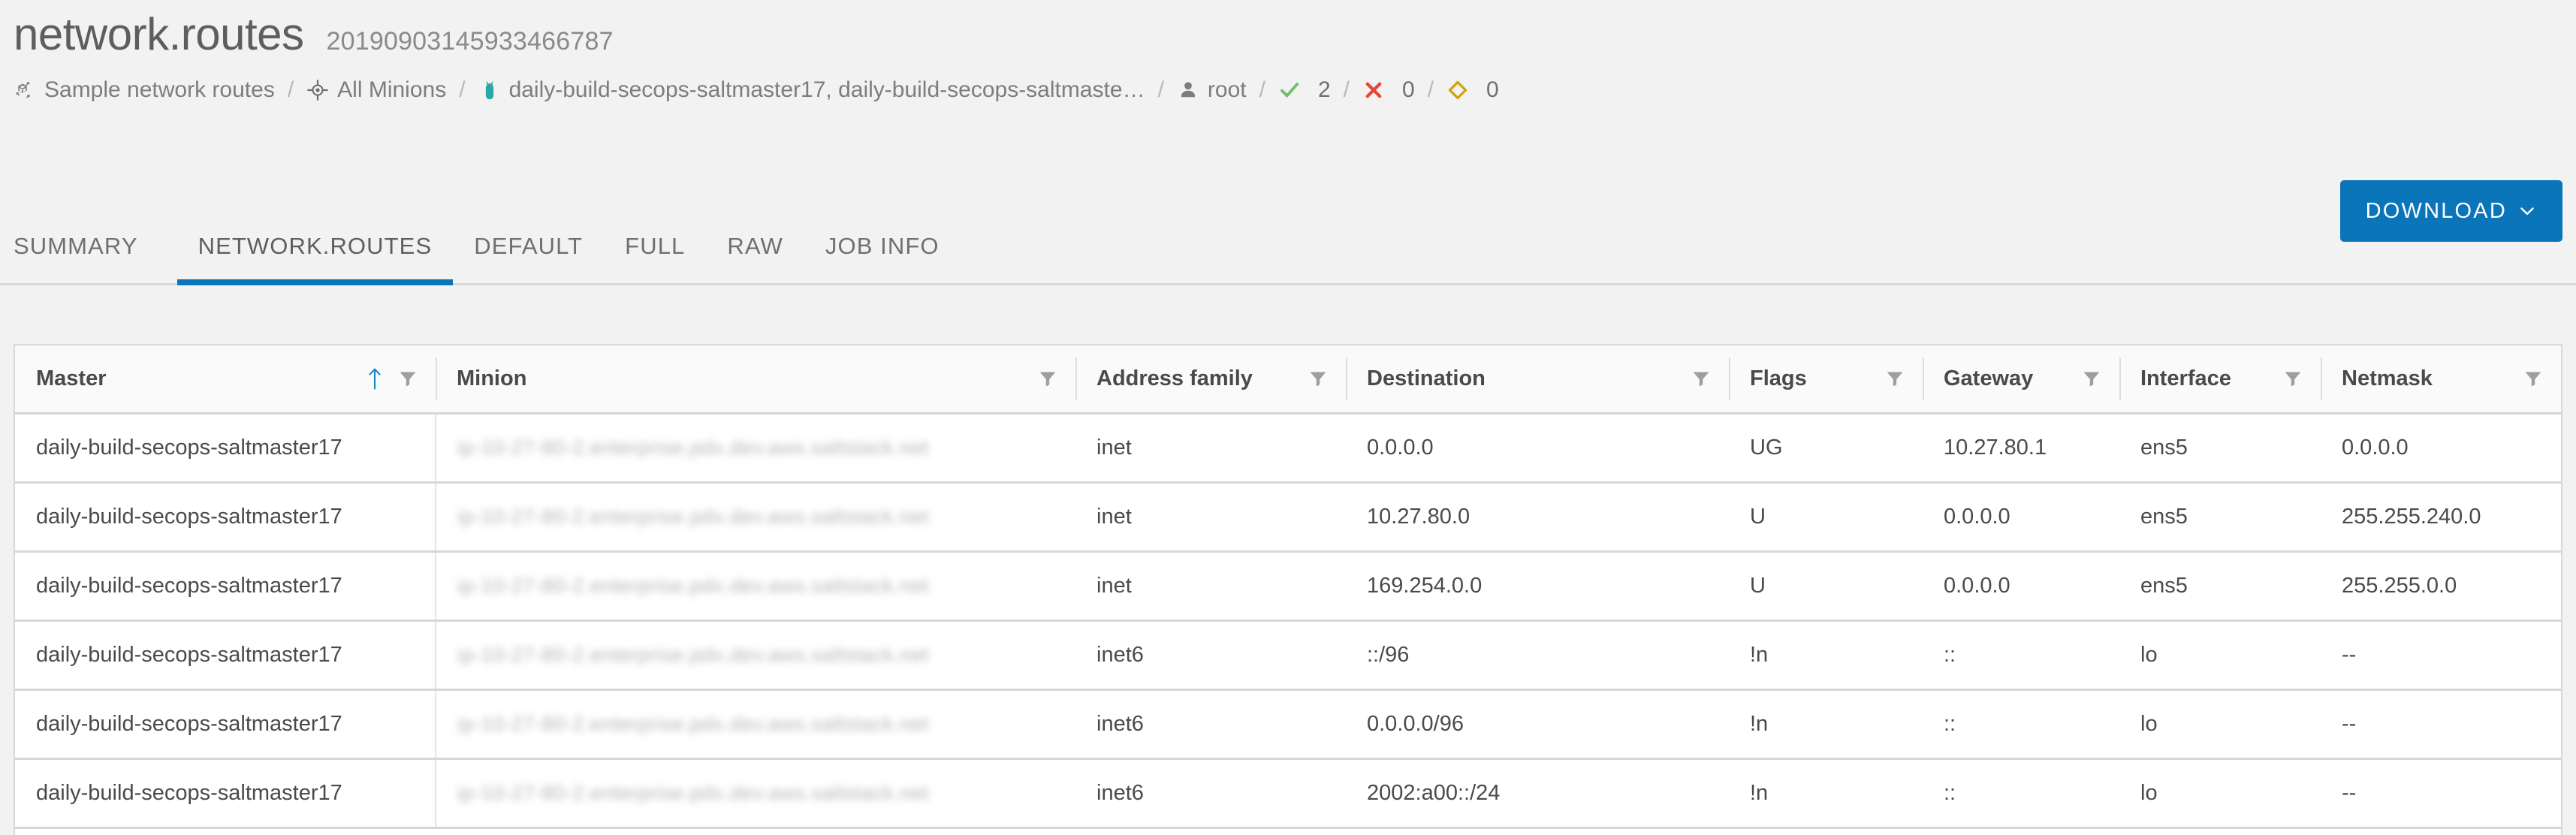  What do you see at coordinates (159, 34) in the screenshot?
I see `page-title: network.routes` at bounding box center [159, 34].